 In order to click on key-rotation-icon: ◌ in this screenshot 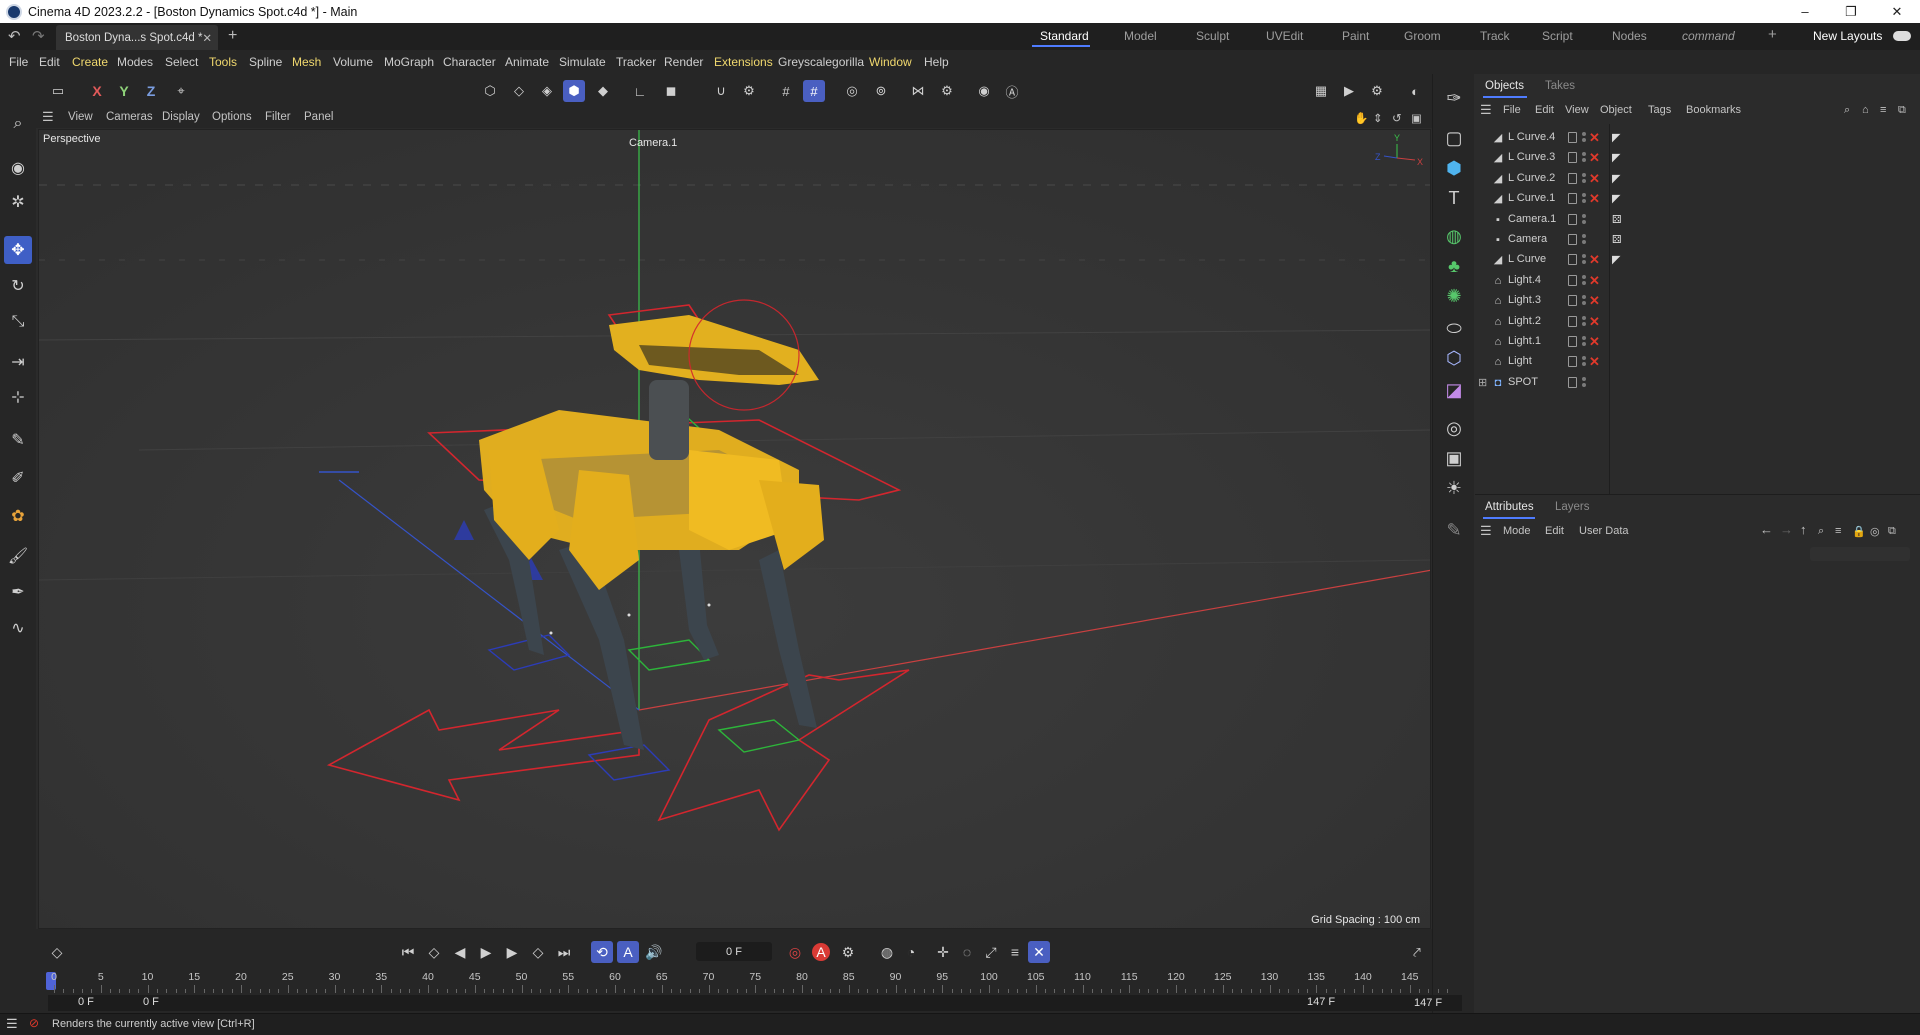, I will do `click(967, 952)`.